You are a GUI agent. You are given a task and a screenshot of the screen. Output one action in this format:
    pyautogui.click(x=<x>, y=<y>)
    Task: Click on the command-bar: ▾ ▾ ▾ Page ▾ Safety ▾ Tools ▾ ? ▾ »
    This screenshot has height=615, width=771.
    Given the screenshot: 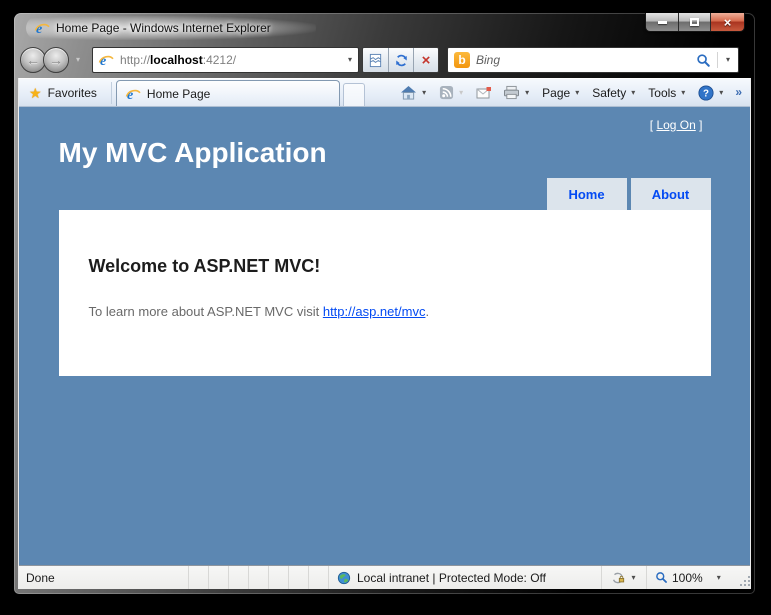 What is the action you would take?
    pyautogui.click(x=570, y=93)
    